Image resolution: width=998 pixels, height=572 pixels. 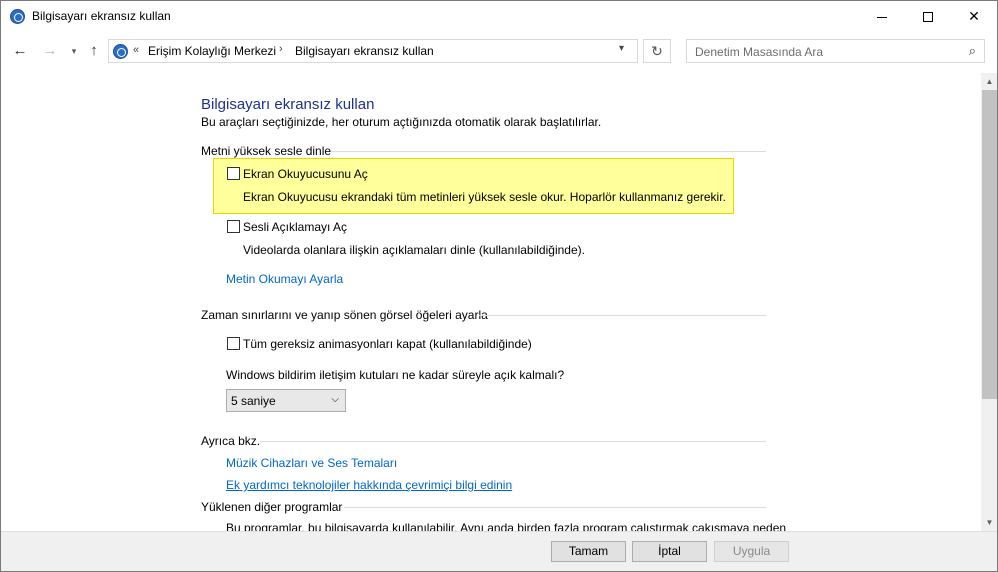 What do you see at coordinates (835, 51) in the screenshot?
I see `search-input: Denetim Masasında Ara ⌕` at bounding box center [835, 51].